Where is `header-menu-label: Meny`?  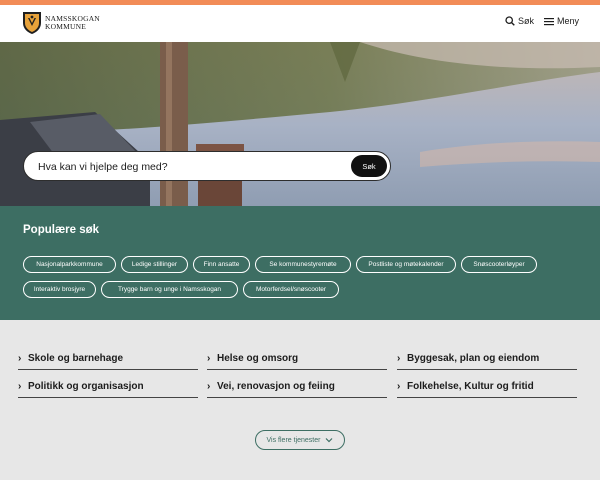 header-menu-label: Meny is located at coordinates (568, 21).